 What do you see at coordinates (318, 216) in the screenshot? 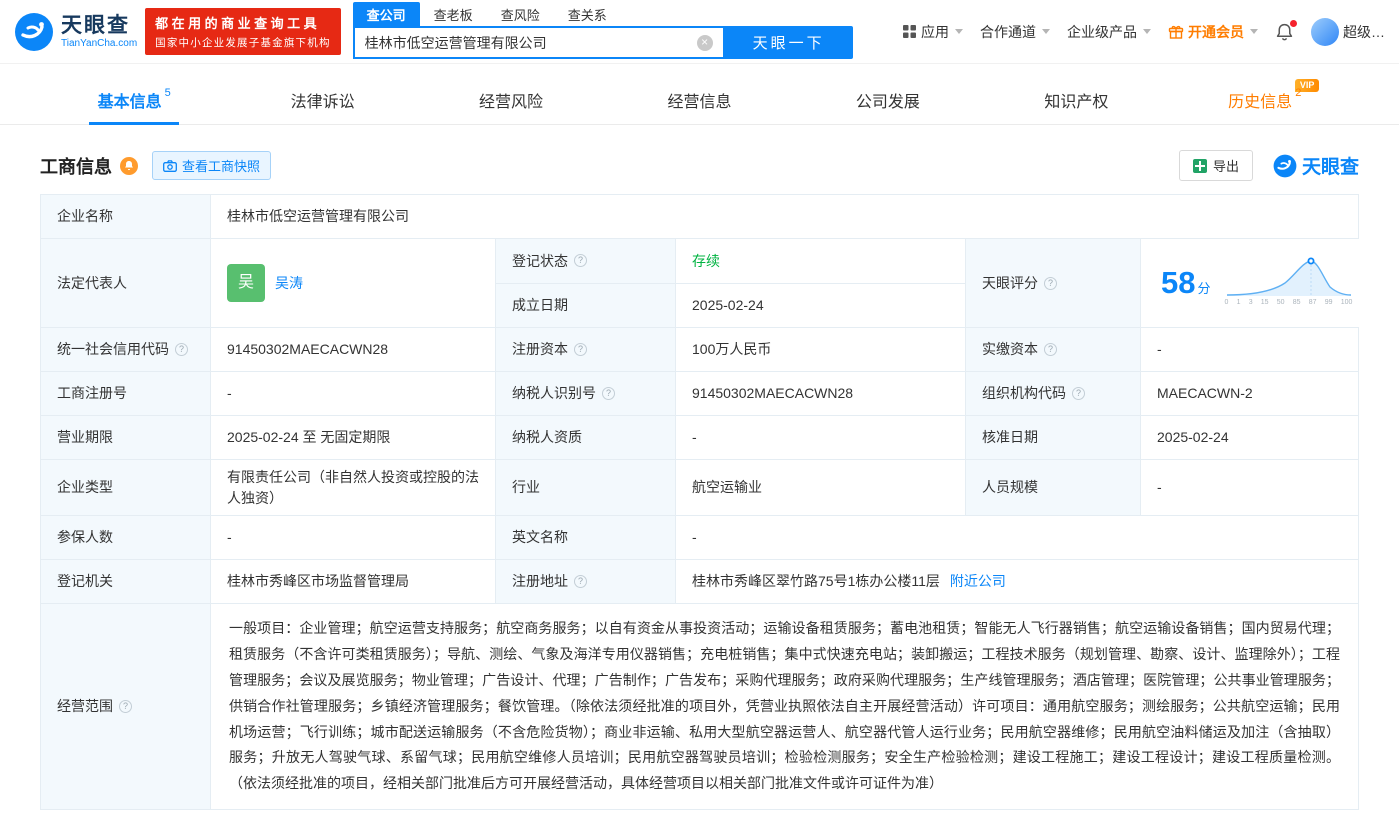
I see `company-name: 桂林市低空运营管理有限公司` at bounding box center [318, 216].